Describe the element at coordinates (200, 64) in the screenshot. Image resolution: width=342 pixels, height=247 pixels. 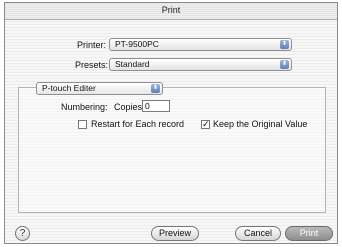
I see `presets-popup: Standard ⬍` at that location.